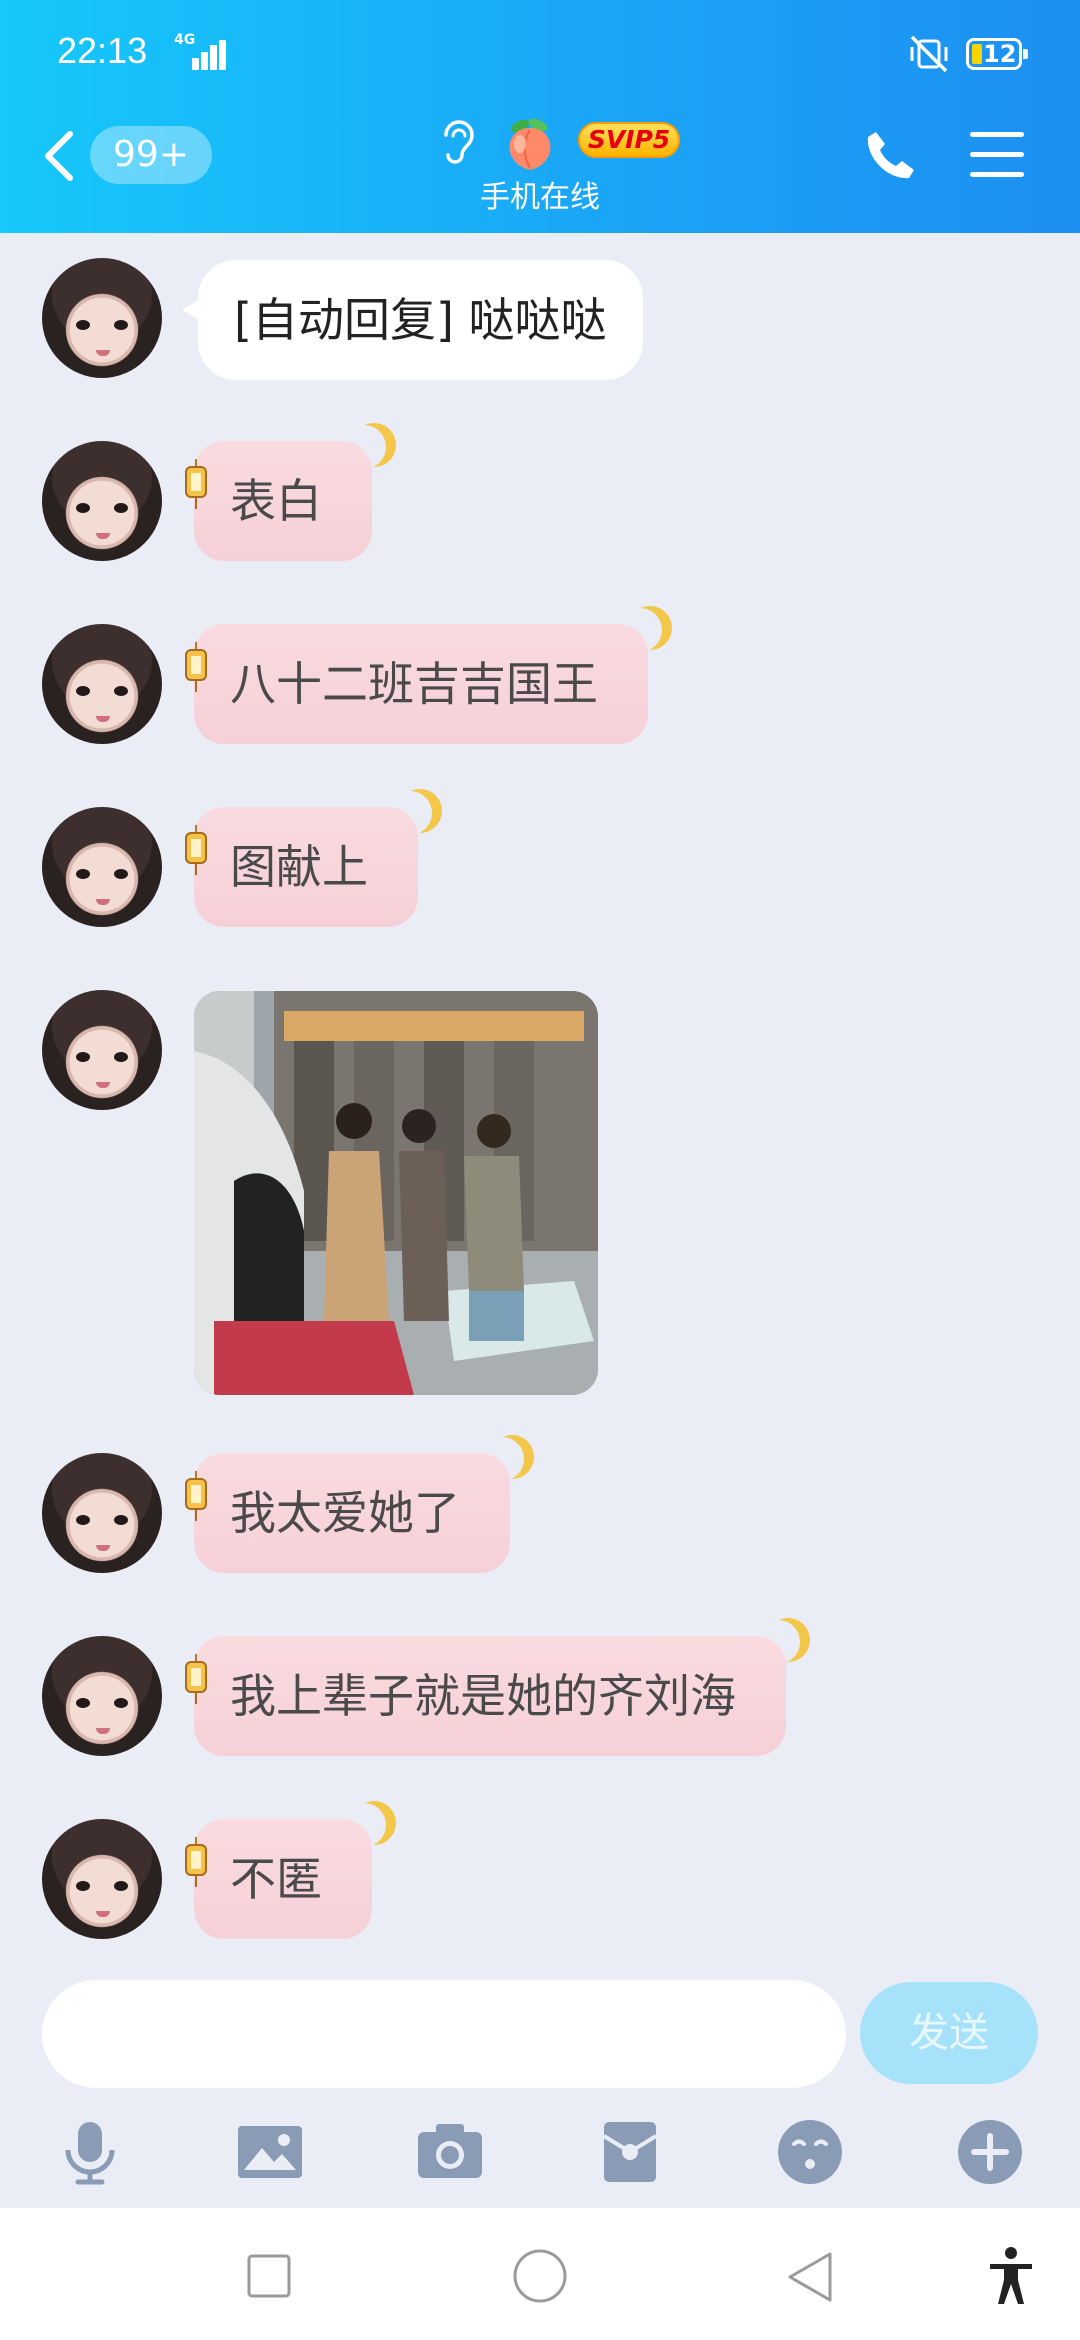 The image size is (1080, 2340). Describe the element at coordinates (412, 320) in the screenshot. I see `message-bubble: [自动回复] 哒哒哒` at that location.